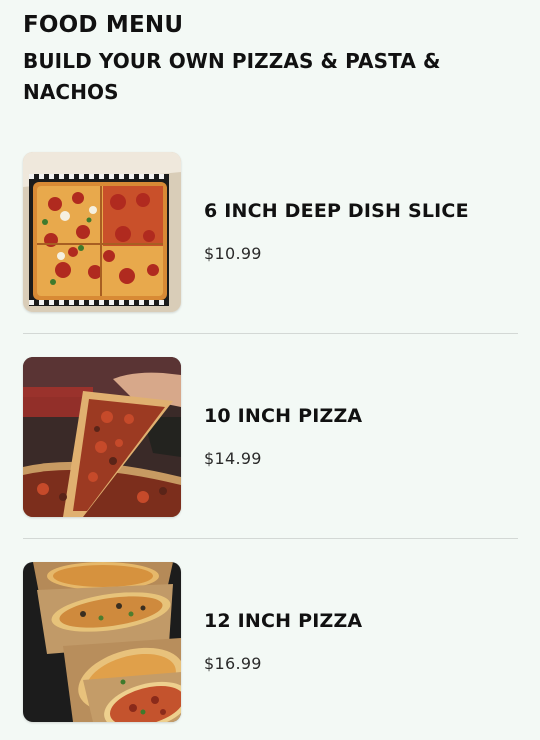  Describe the element at coordinates (283, 621) in the screenshot. I see `item-name: 12 INCH PIZZA` at that location.